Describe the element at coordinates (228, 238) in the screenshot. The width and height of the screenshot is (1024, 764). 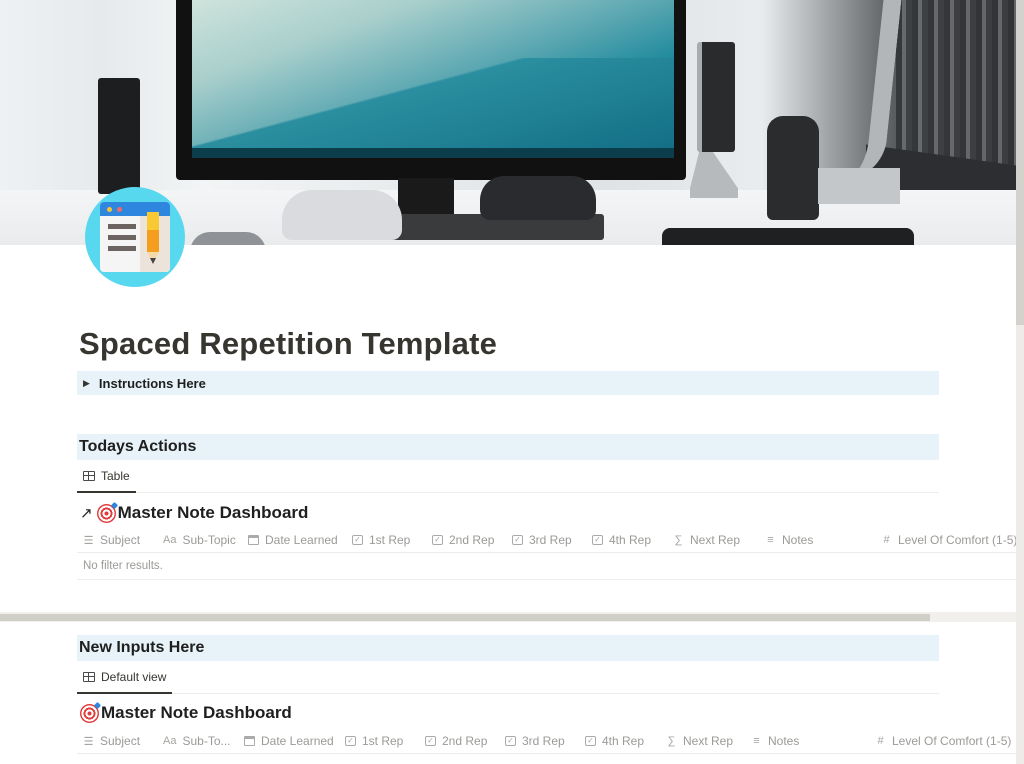
I see `cover-smart-speaker` at that location.